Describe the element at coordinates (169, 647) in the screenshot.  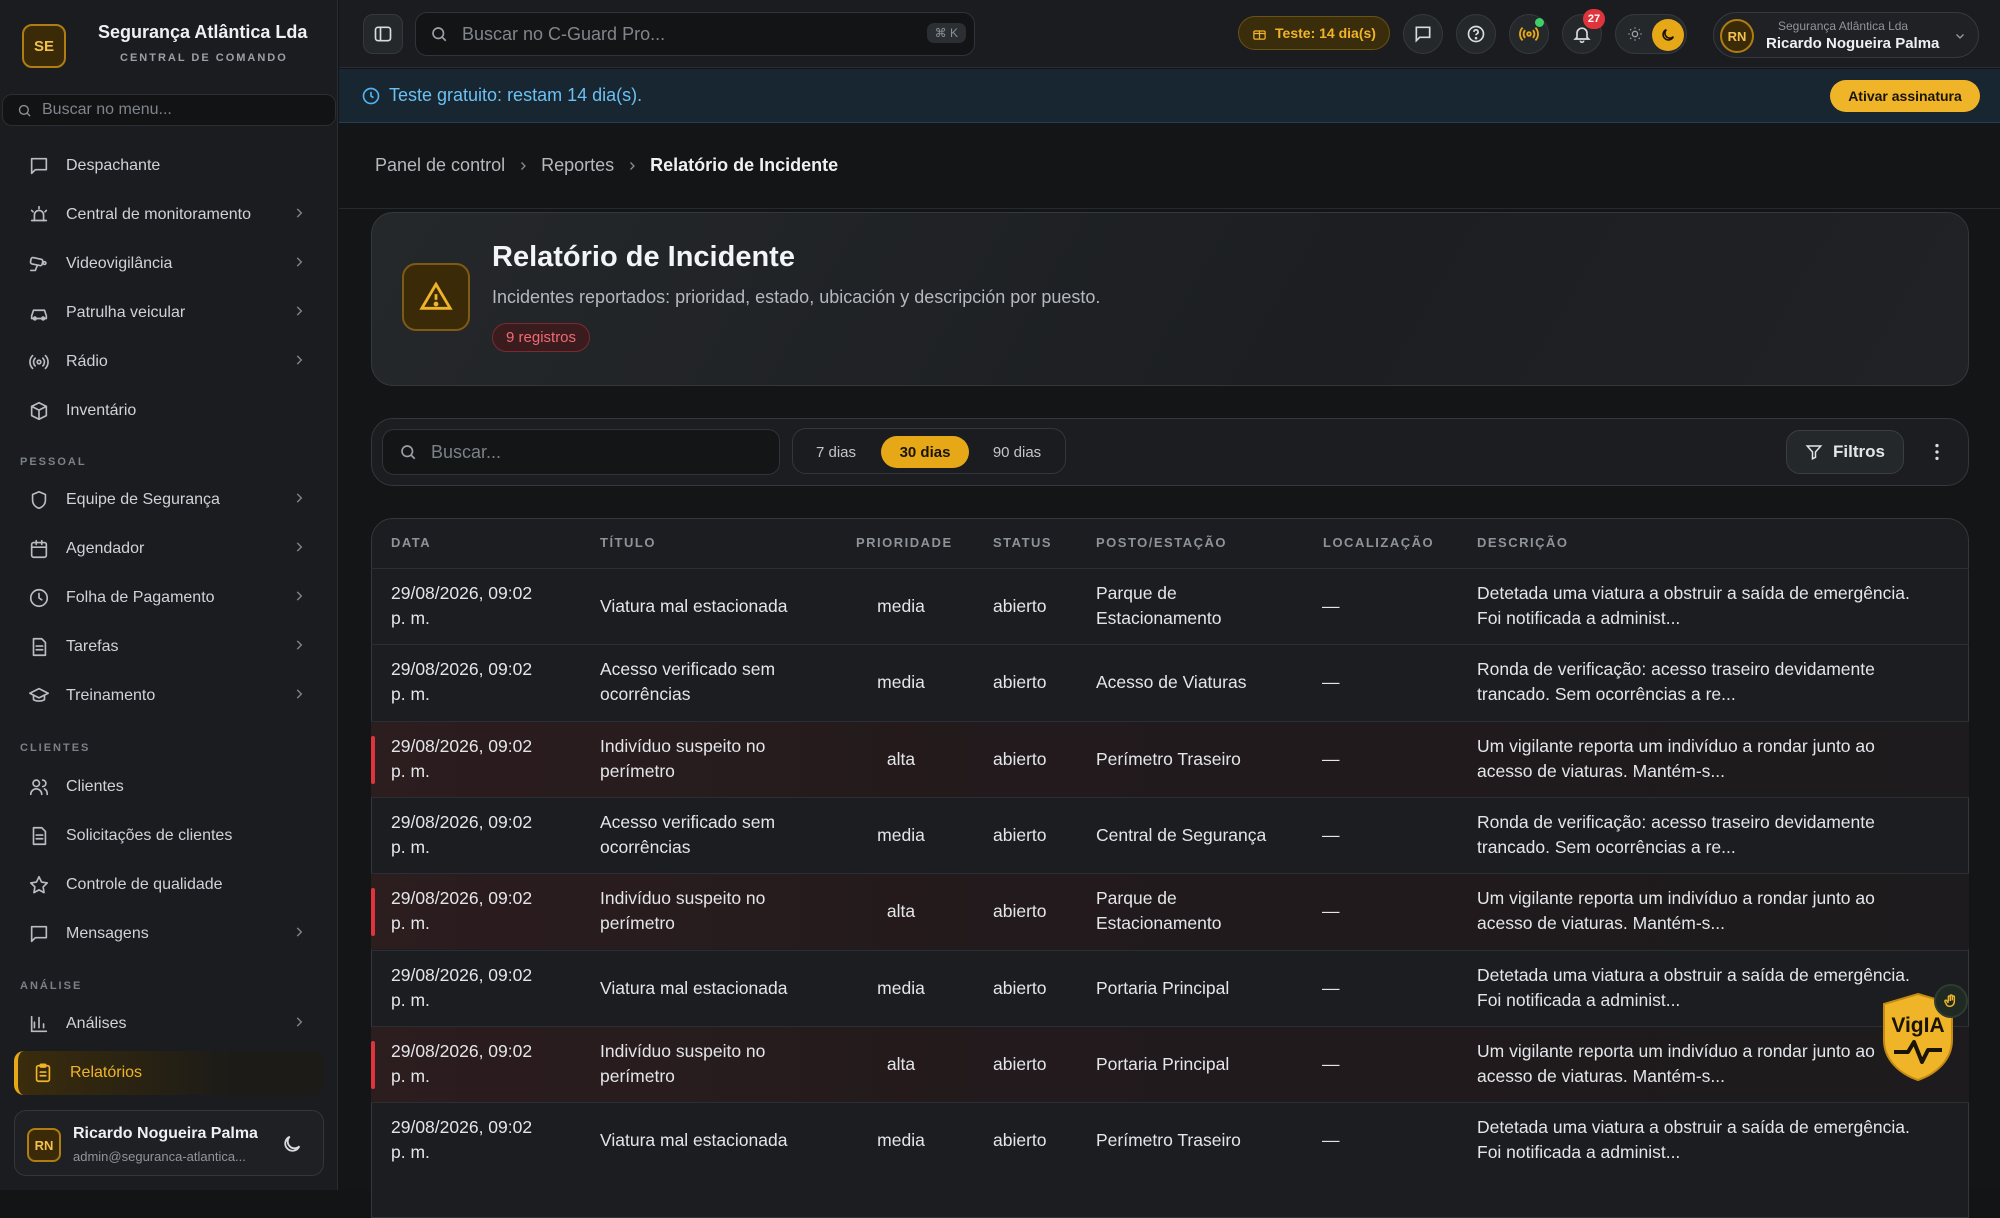
I see `sidebar-item-tarefas: Tarefas` at that location.